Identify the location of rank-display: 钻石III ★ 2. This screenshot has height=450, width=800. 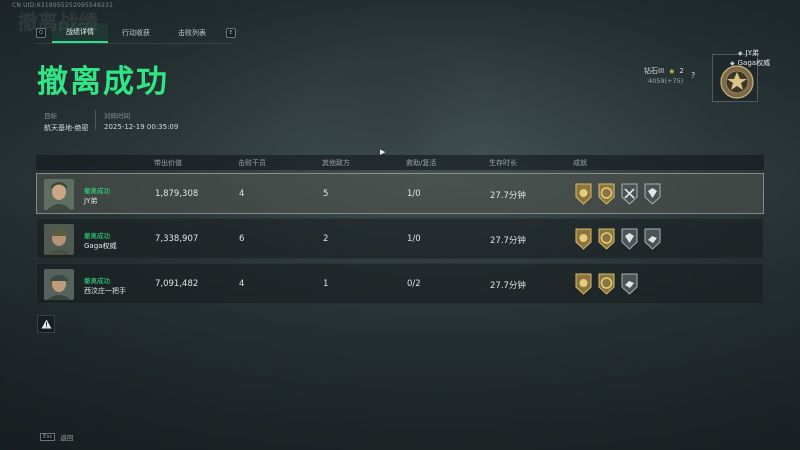
(664, 71).